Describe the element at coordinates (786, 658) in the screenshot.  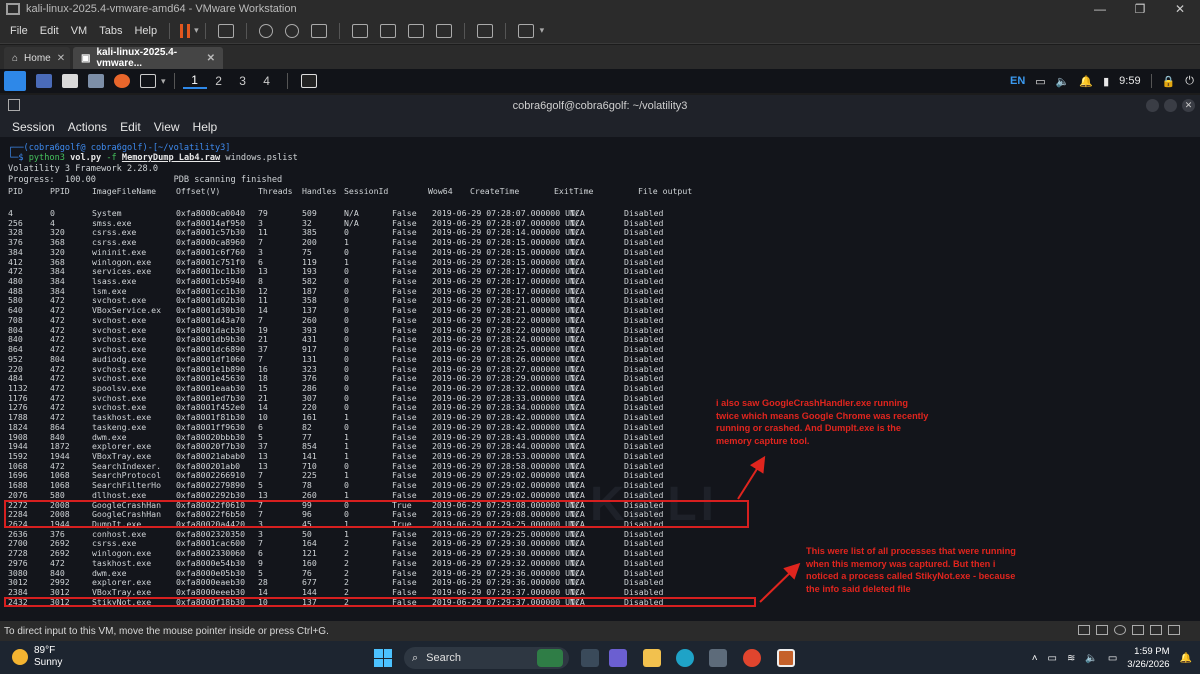
I see `vmware-taskbar-icon` at that location.